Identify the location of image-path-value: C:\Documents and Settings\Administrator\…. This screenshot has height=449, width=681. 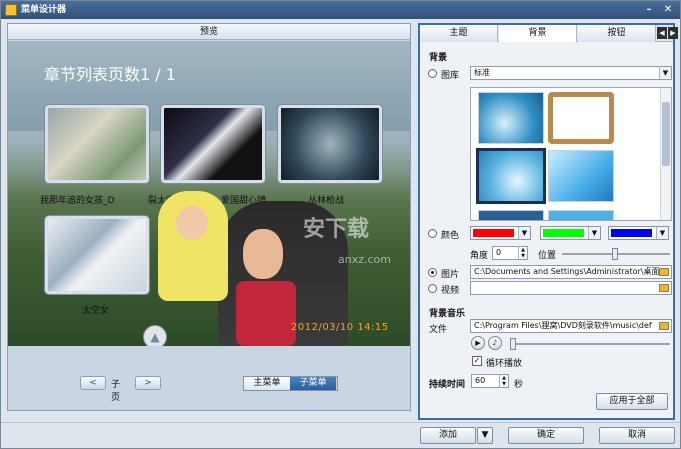
(567, 271).